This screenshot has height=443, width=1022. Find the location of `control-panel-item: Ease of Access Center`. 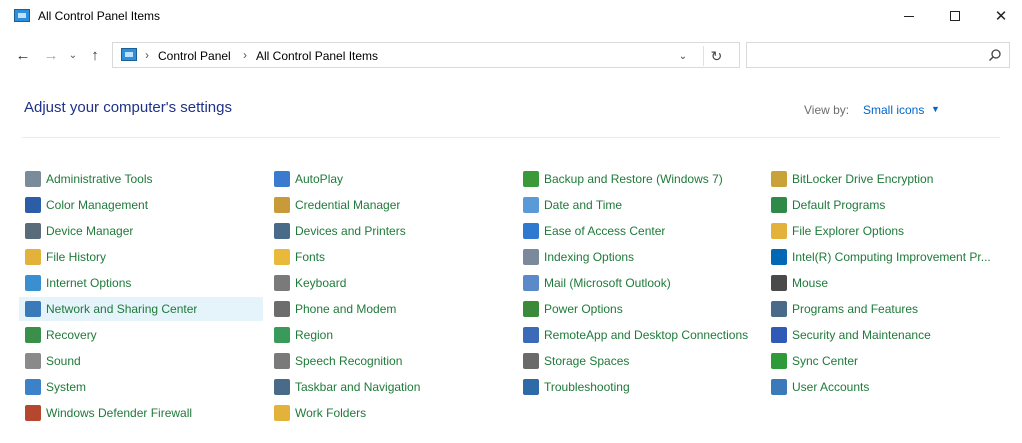

control-panel-item: Ease of Access Center is located at coordinates (639, 231).